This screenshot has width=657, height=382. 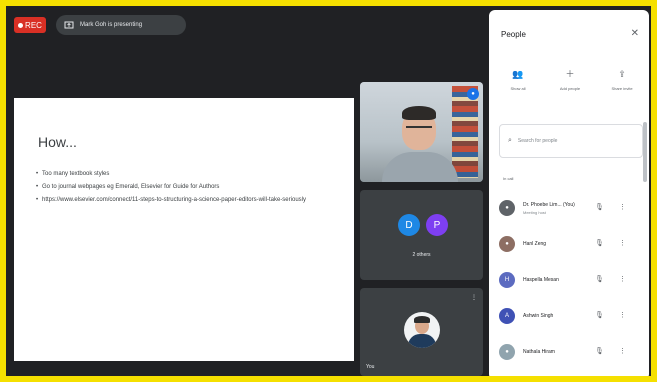 I want to click on others-tile: D P 2 others, so click(x=421, y=235).